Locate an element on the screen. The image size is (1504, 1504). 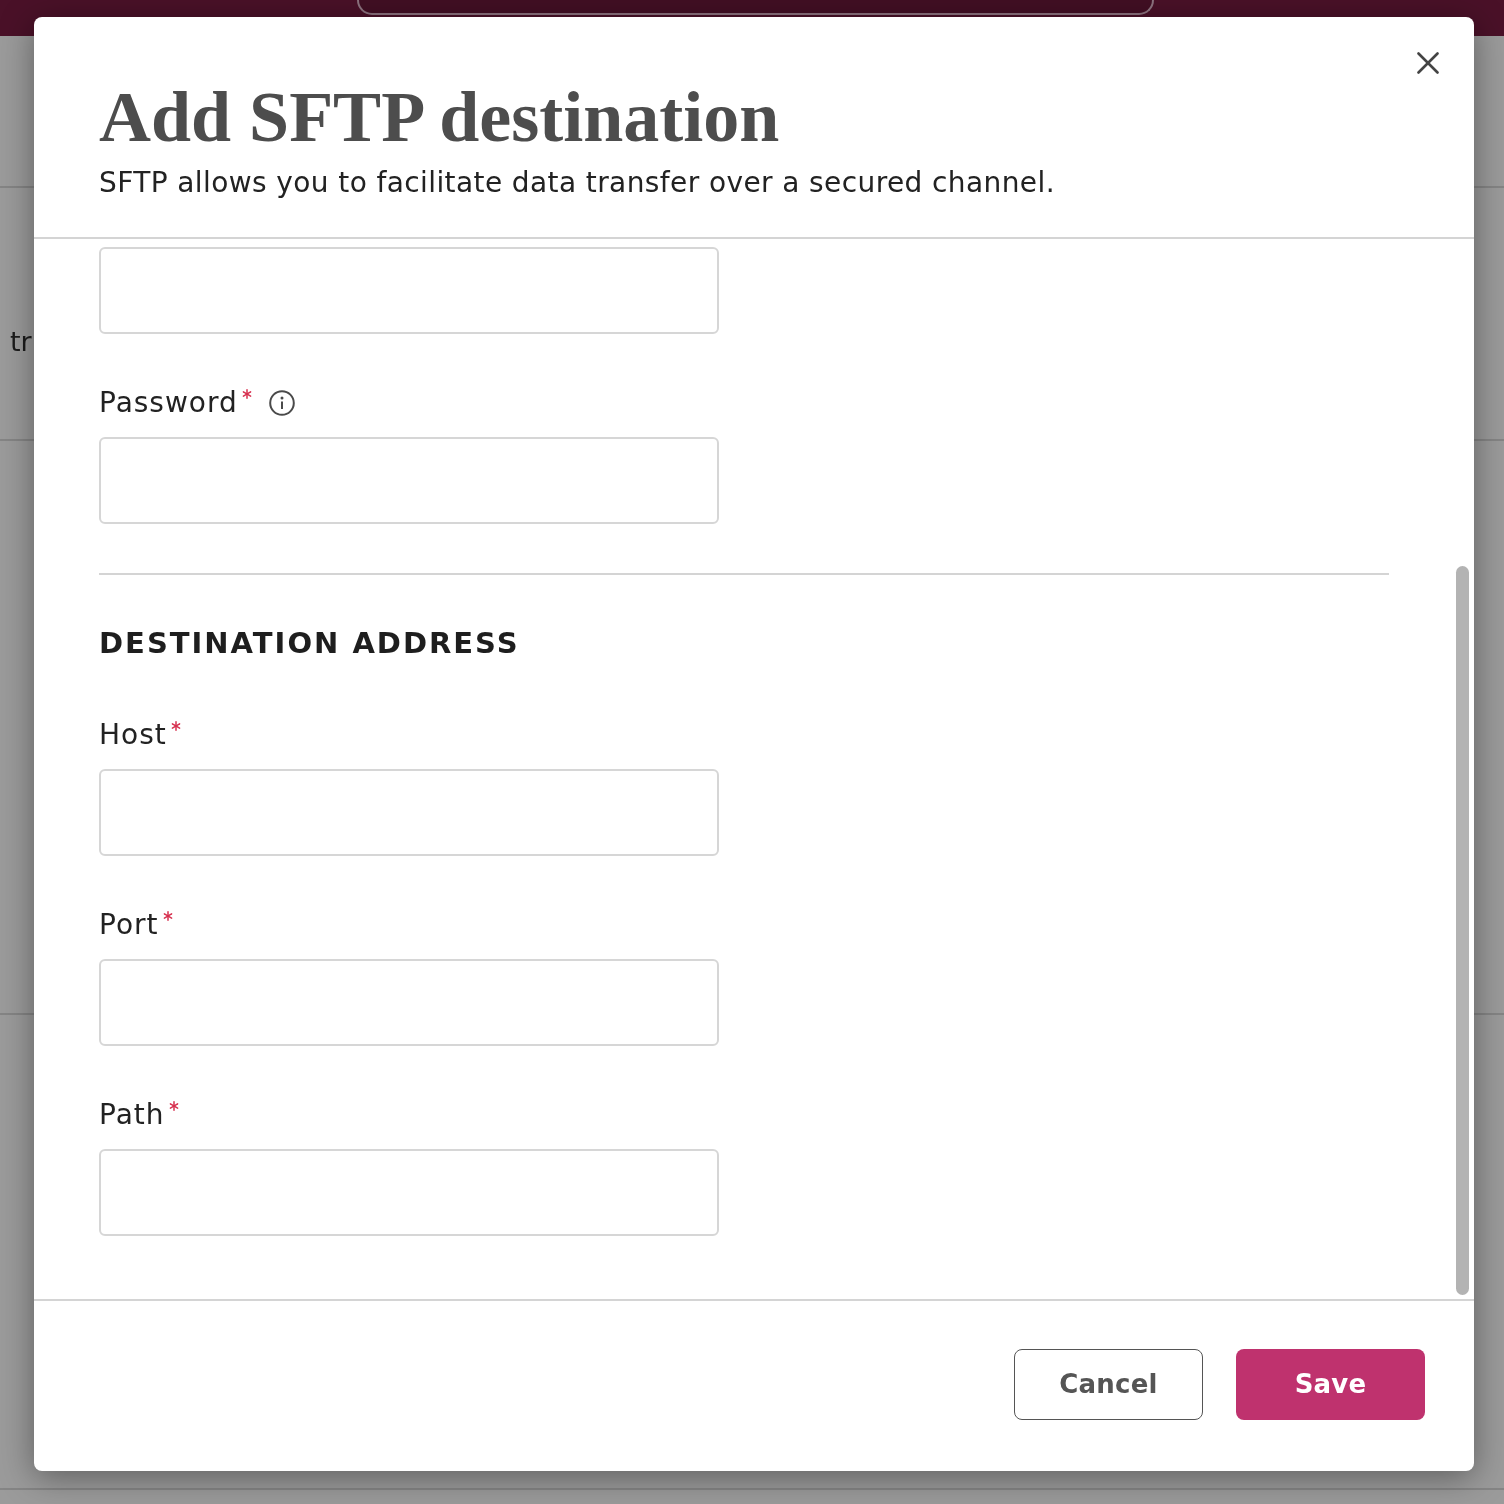
cancel-button: Cancel is located at coordinates (1108, 1384).